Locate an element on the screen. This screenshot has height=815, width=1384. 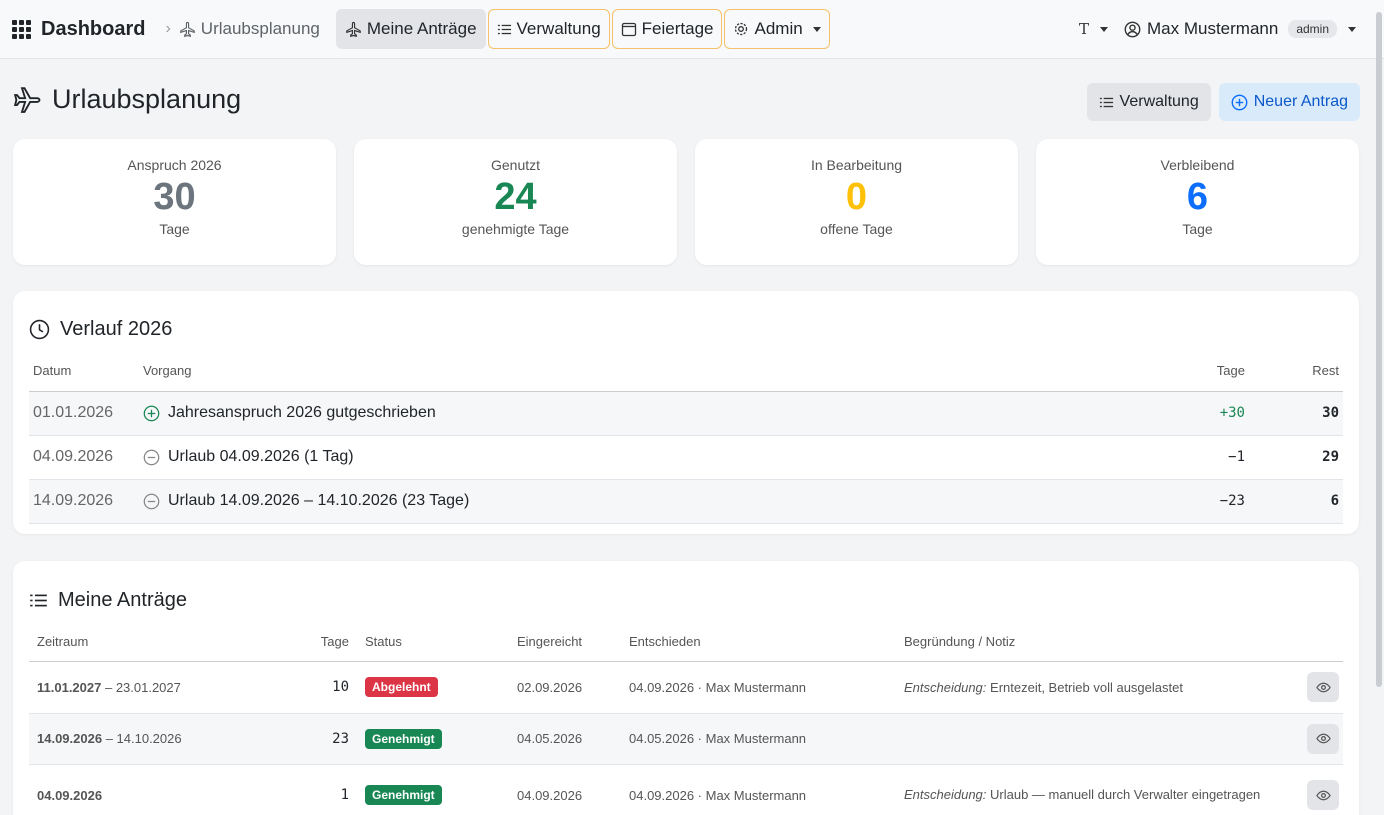
nav-feiertage: Feiertage is located at coordinates (667, 29).